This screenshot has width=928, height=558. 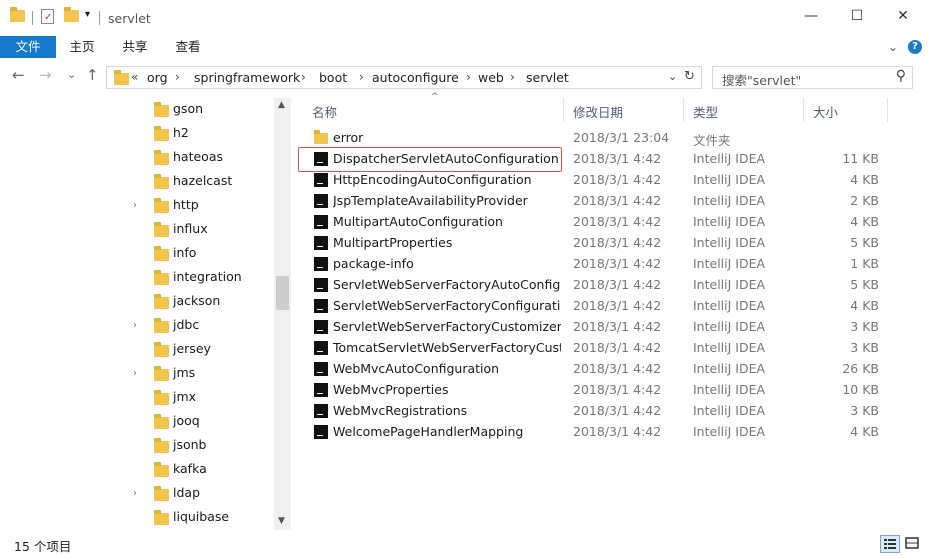 What do you see at coordinates (281, 521) in the screenshot?
I see `scroll-down-arrow: ▼` at bounding box center [281, 521].